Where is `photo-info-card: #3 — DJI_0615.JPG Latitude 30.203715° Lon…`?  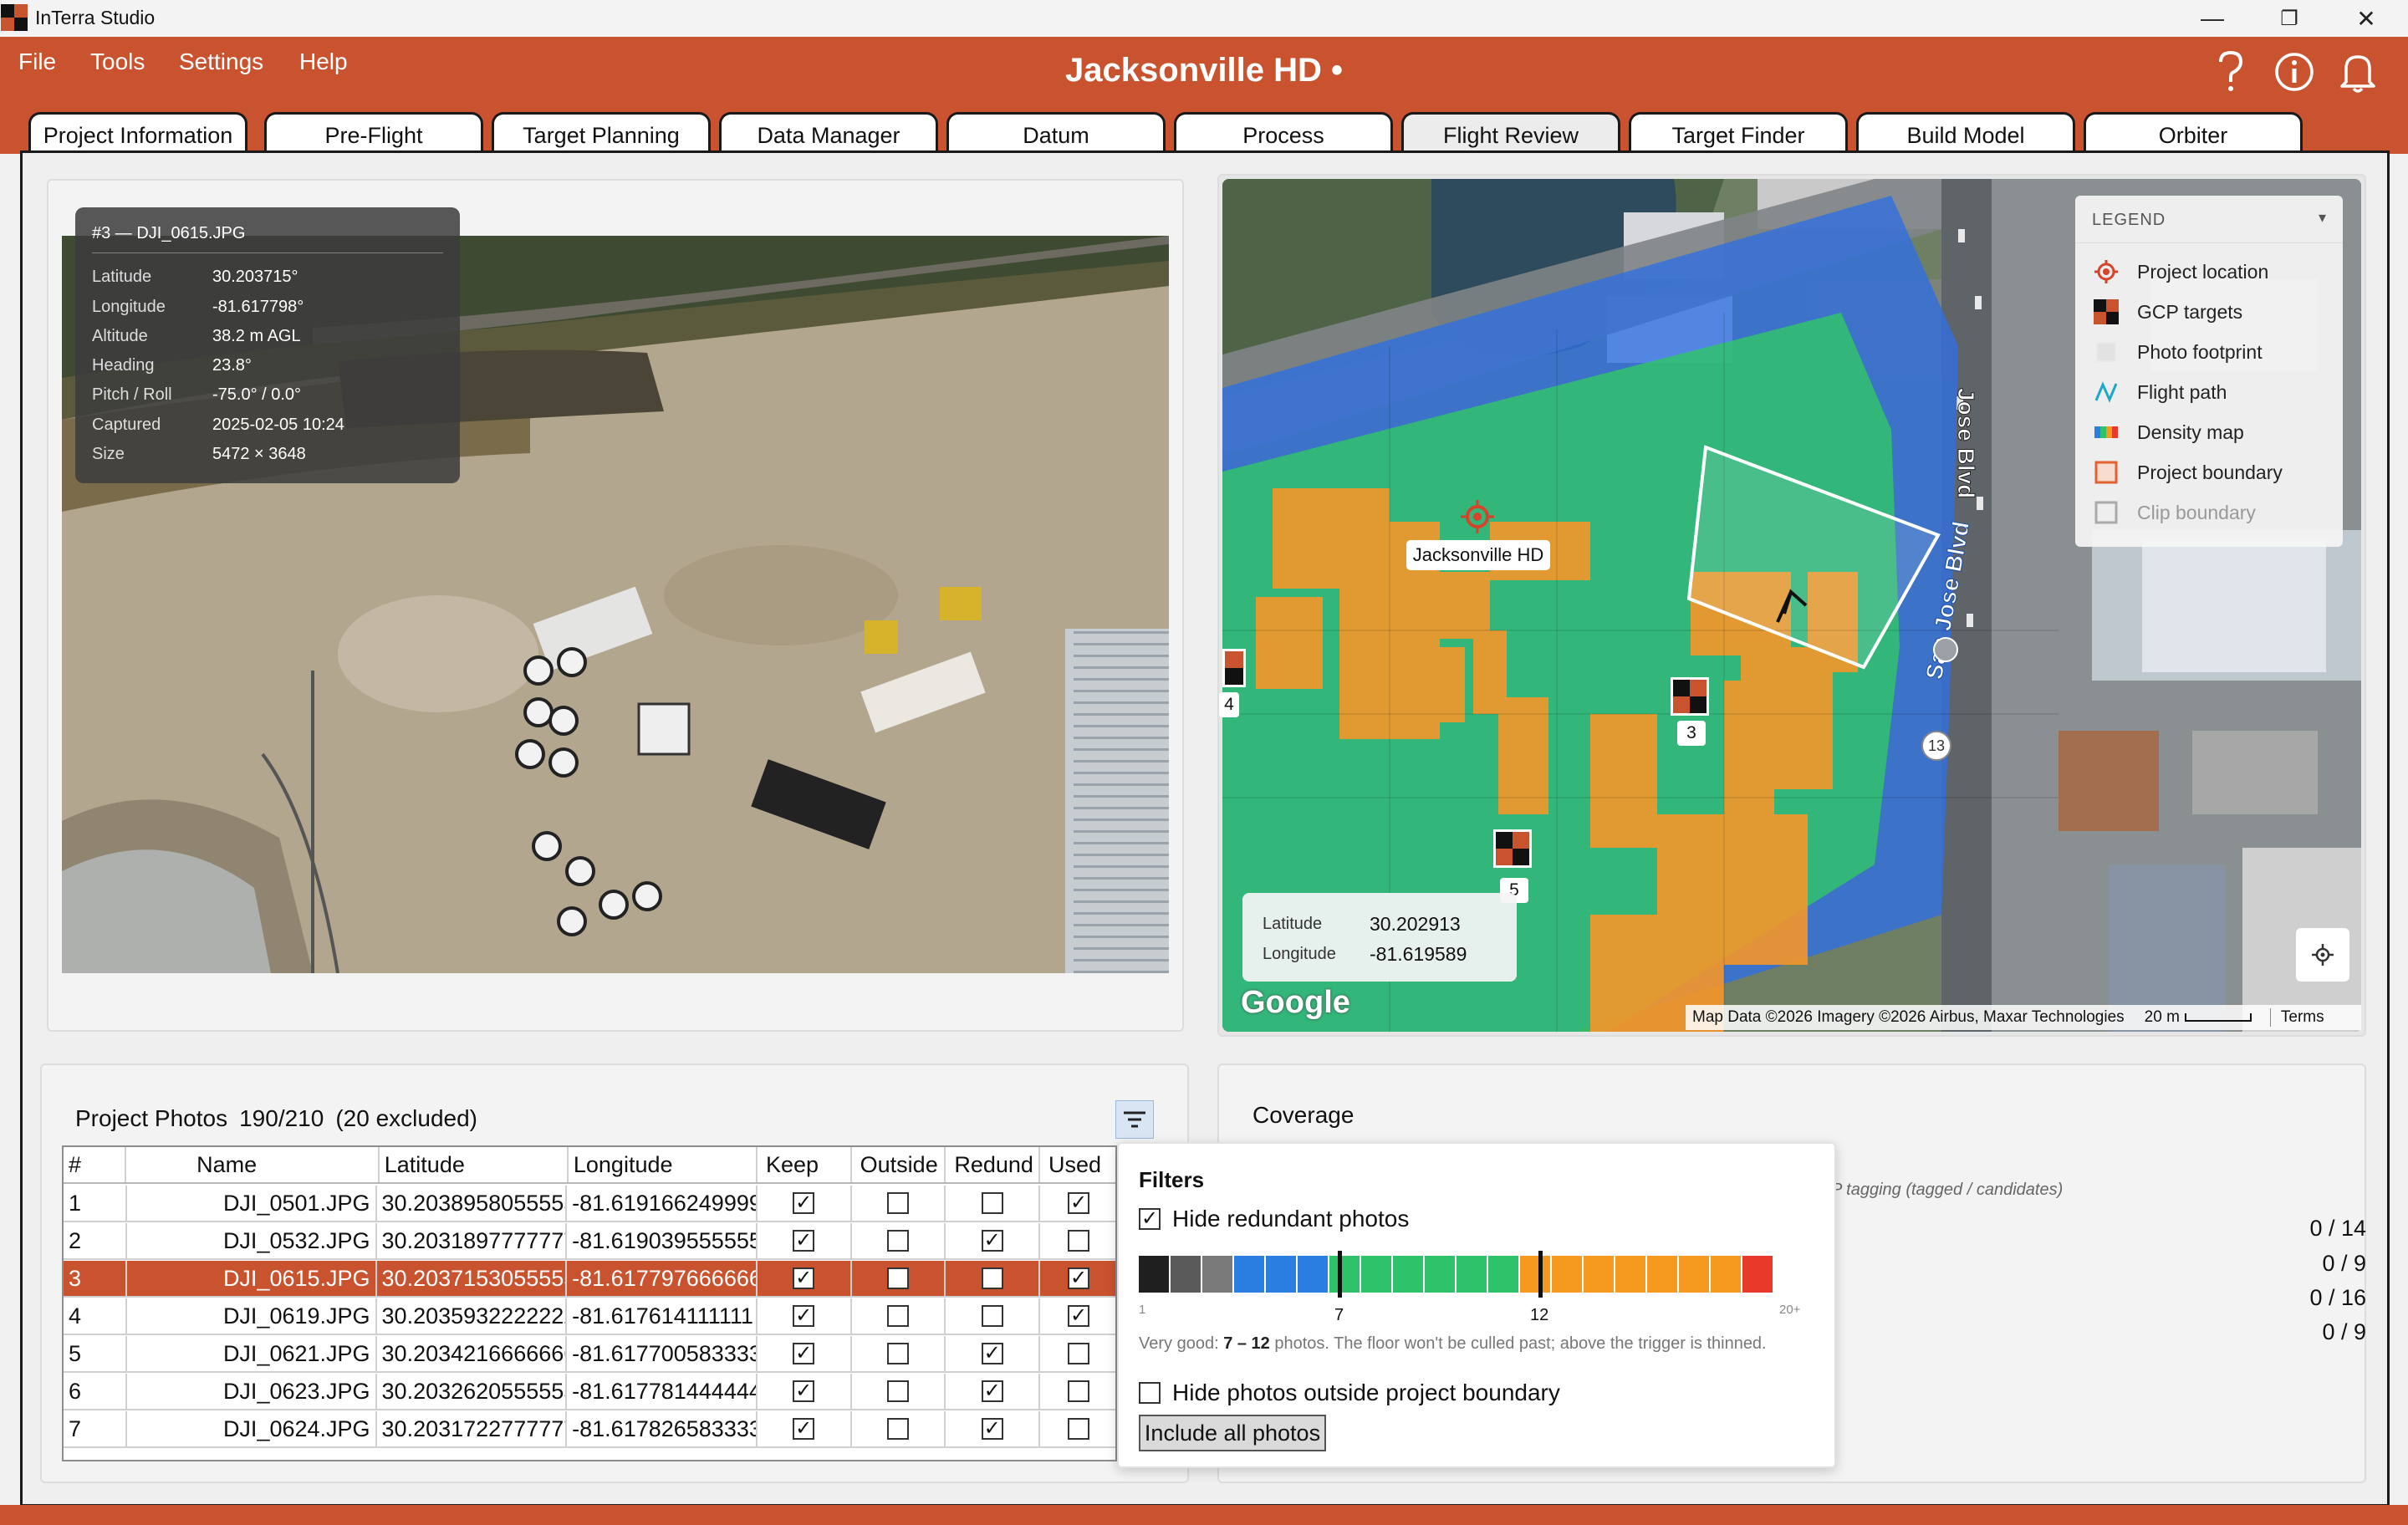 photo-info-card: #3 — DJI_0615.JPG Latitude 30.203715° Lon… is located at coordinates (267, 345).